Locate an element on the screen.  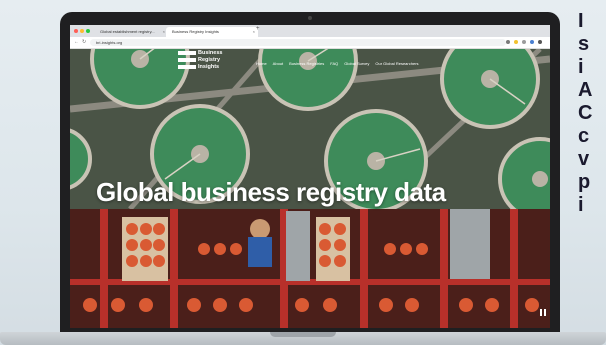
side-letter: v is located at coordinates (584, 159).